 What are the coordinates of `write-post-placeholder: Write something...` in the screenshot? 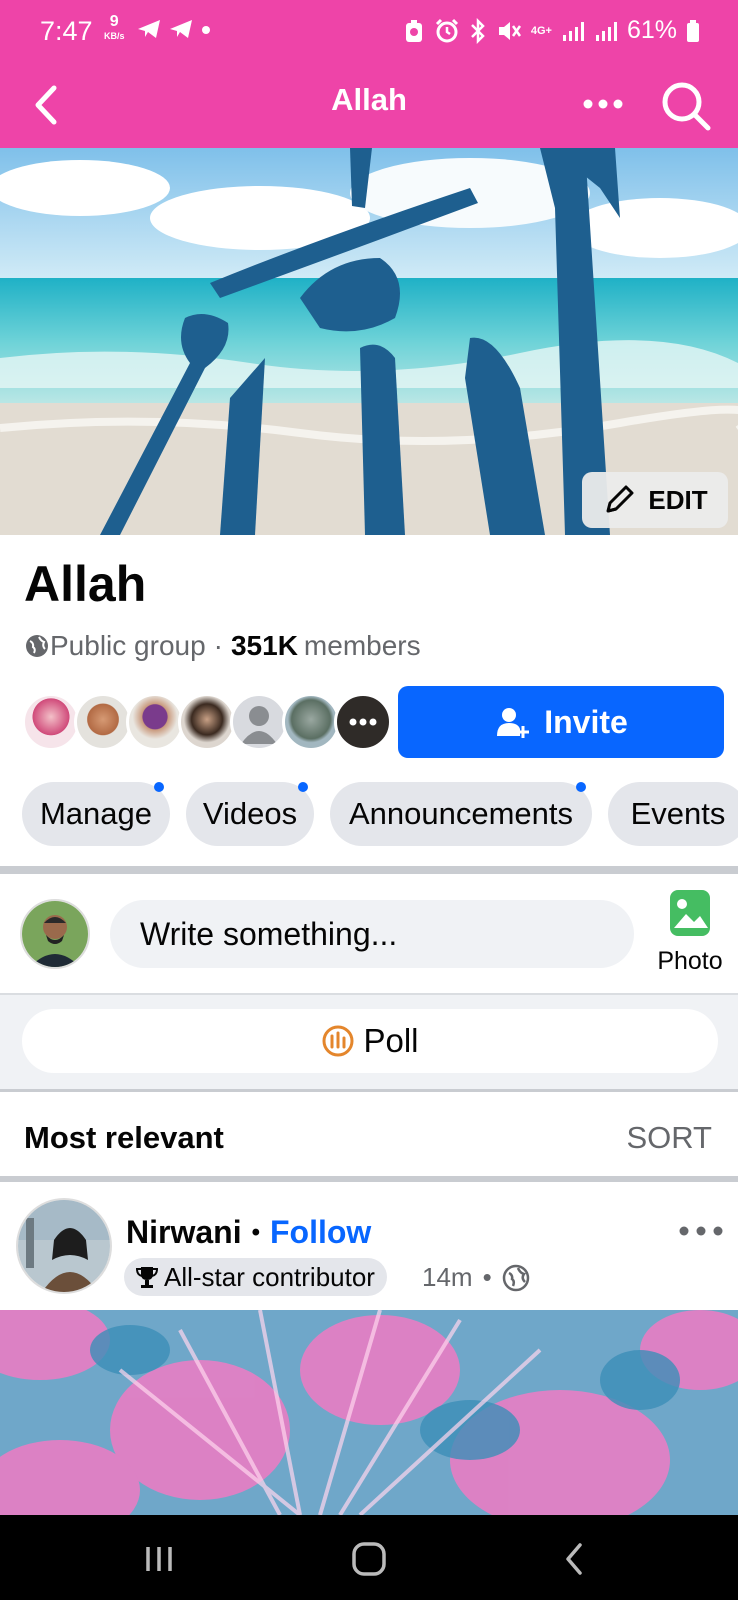 It's located at (269, 933).